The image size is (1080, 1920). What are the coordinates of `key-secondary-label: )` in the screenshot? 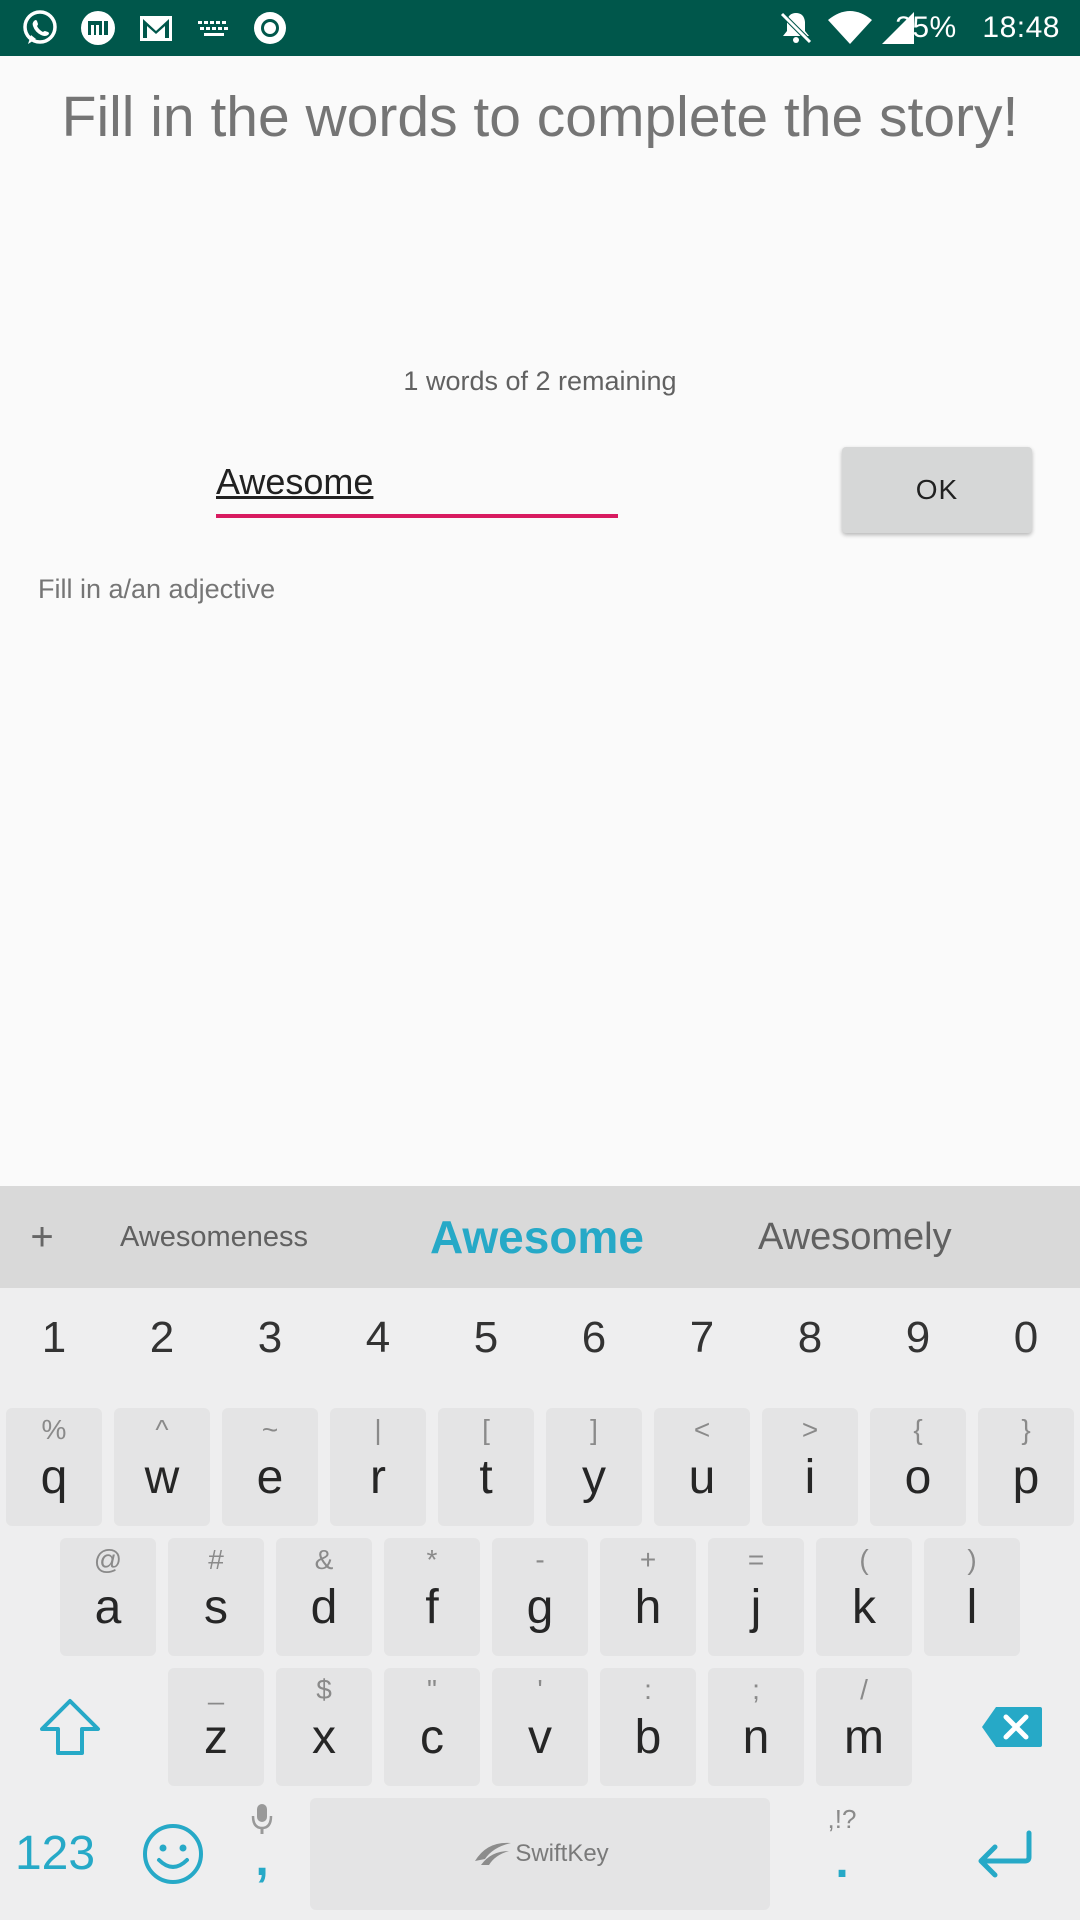 It's located at (972, 1559).